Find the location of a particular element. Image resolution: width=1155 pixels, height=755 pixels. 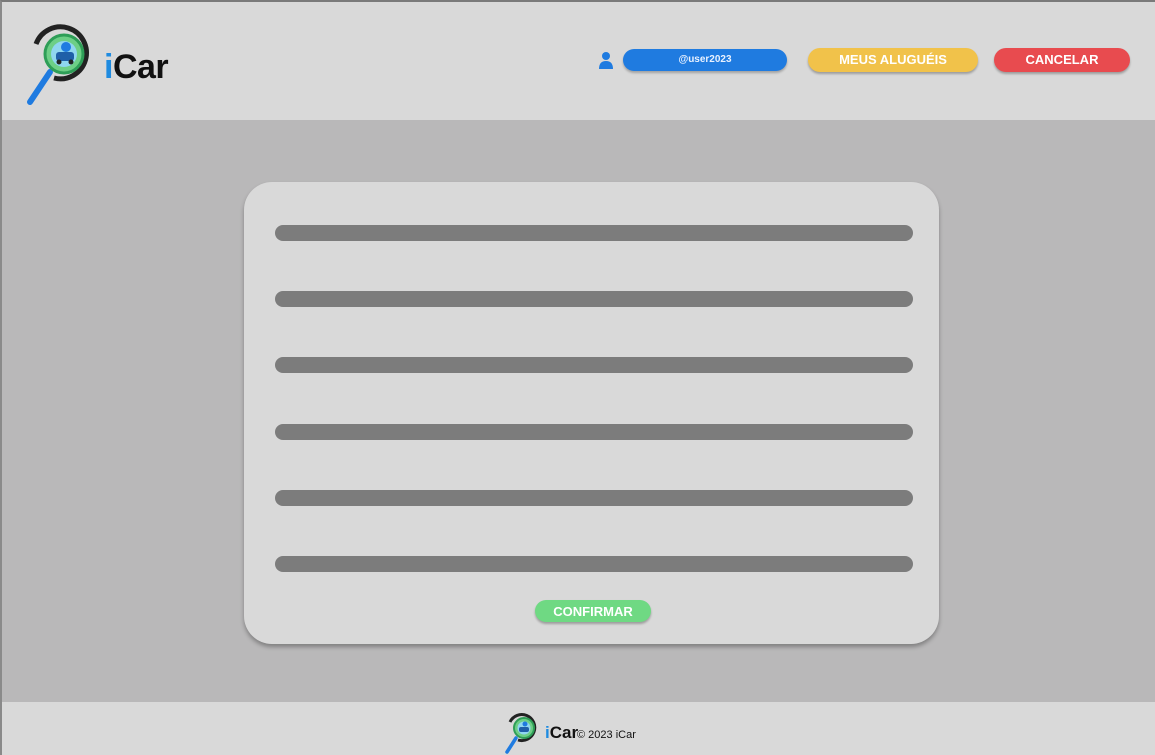

my-rentals-button: MEUS ALUGUÉIS is located at coordinates (893, 60).